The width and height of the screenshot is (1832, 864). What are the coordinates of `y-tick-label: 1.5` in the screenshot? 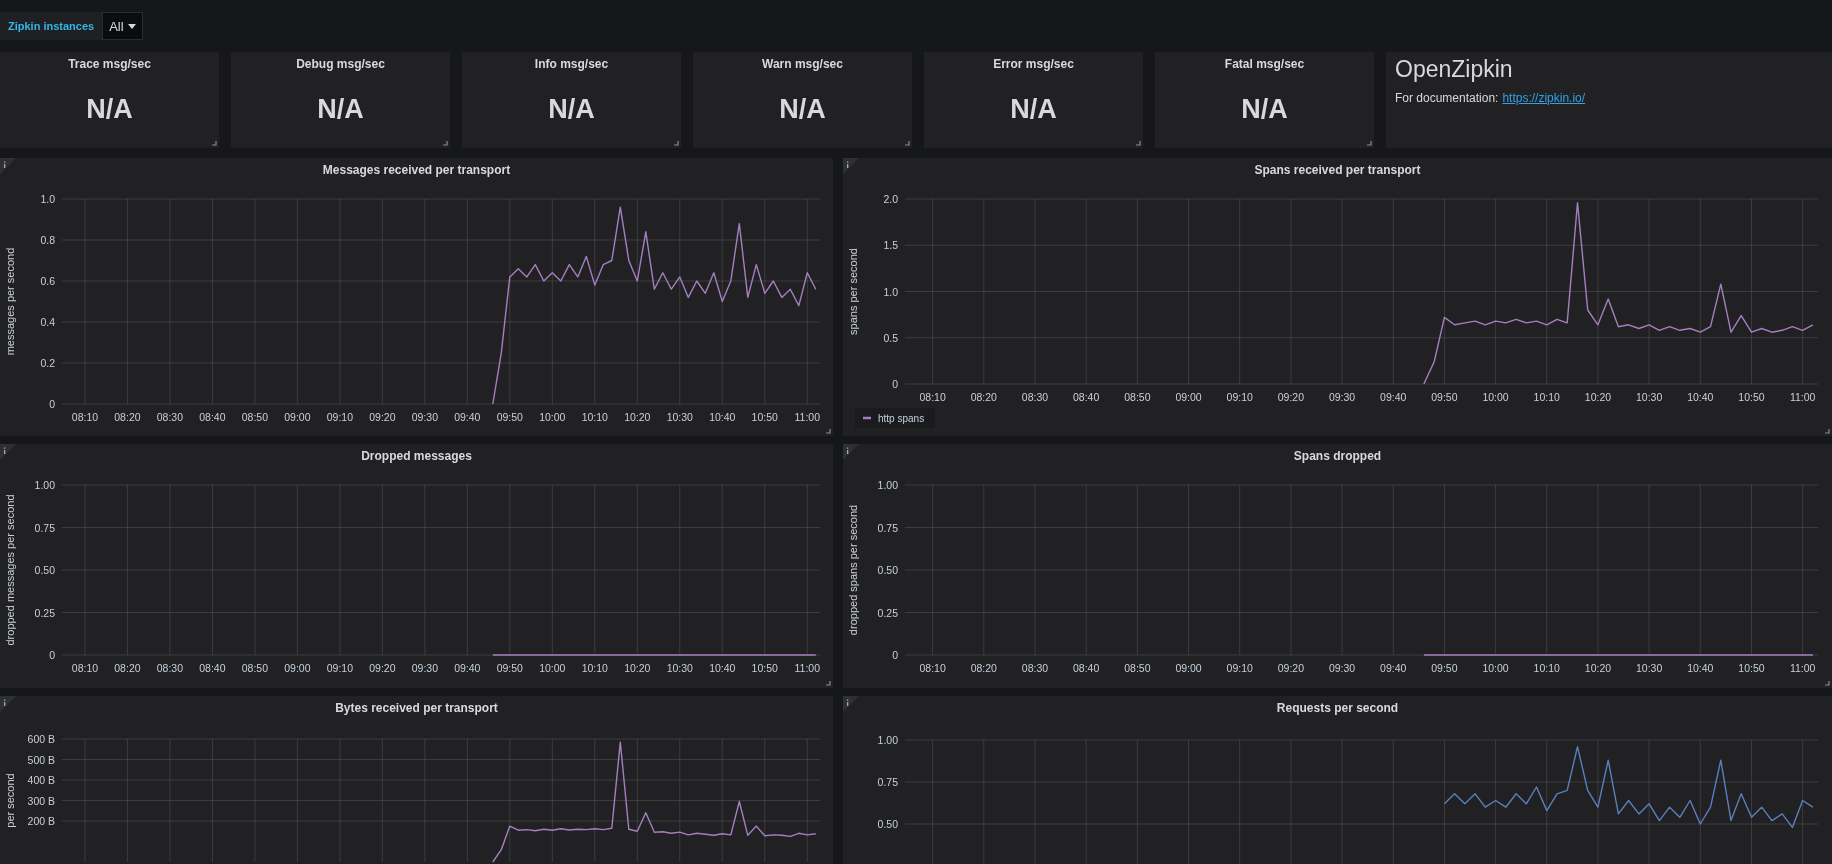 It's located at (890, 245).